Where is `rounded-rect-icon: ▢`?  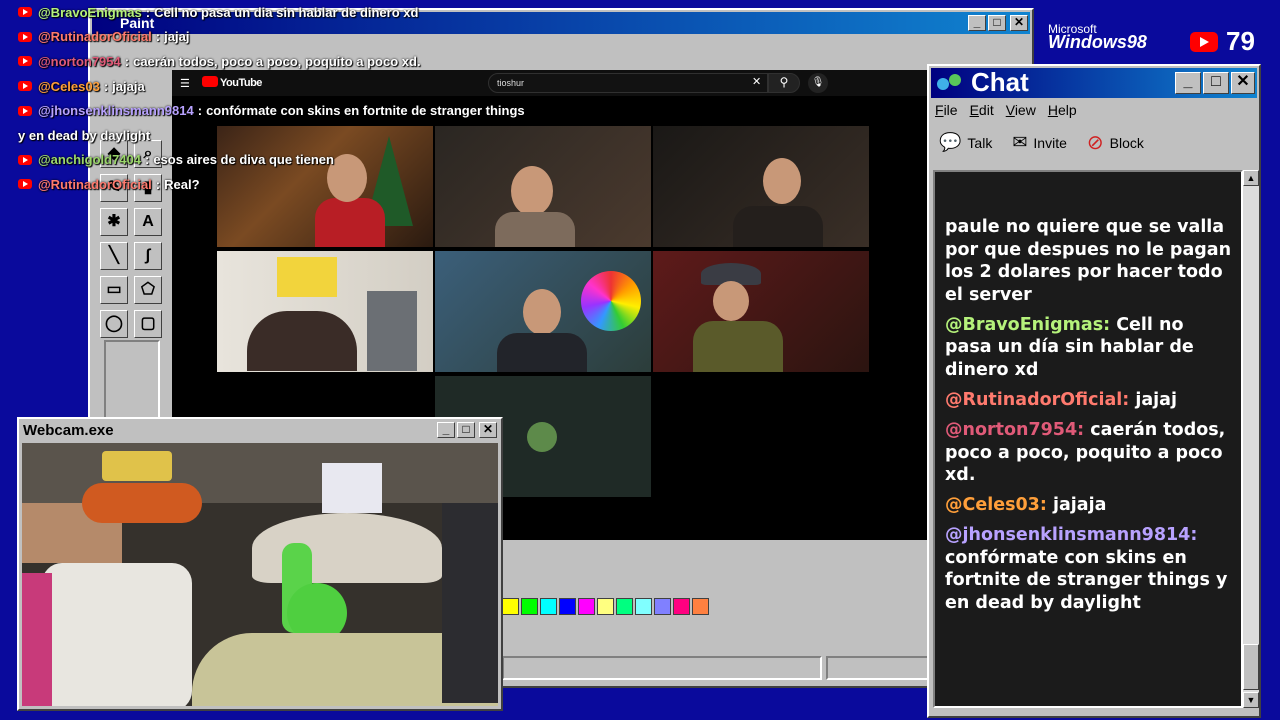 rounded-rect-icon: ▢ is located at coordinates (148, 324).